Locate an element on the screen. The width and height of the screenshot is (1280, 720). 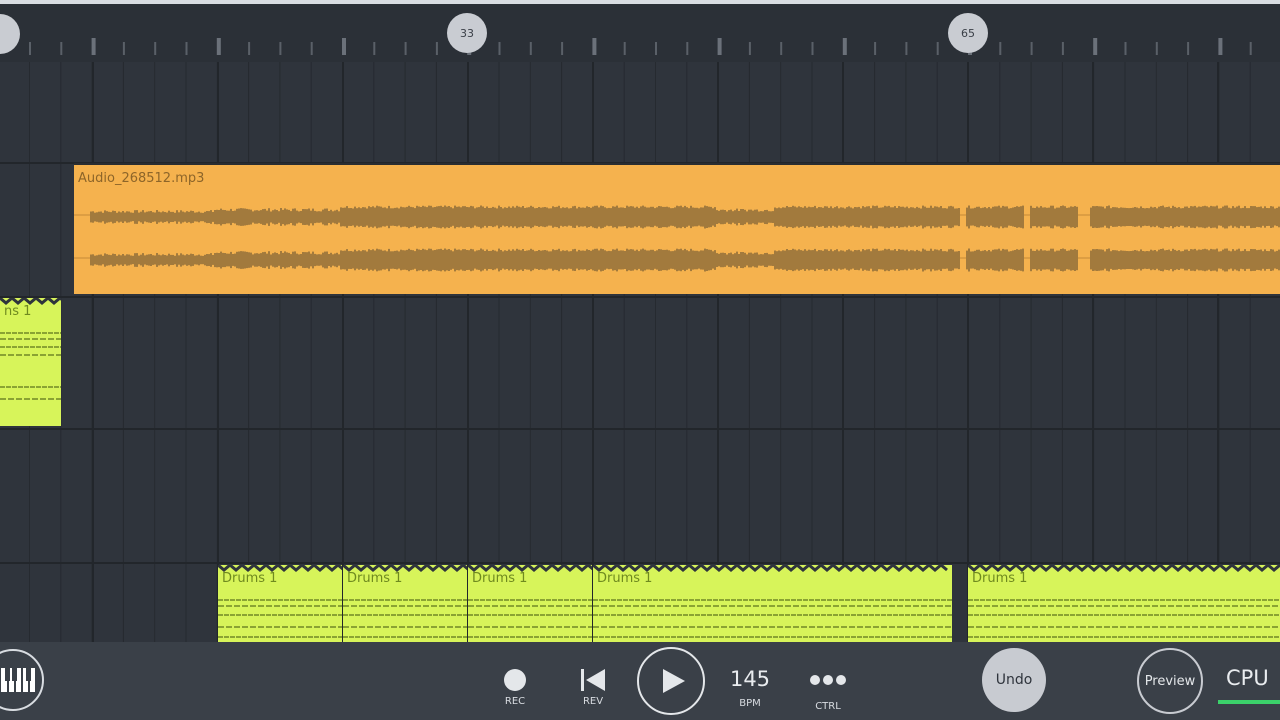
bpm-label: BPM is located at coordinates (750, 703).